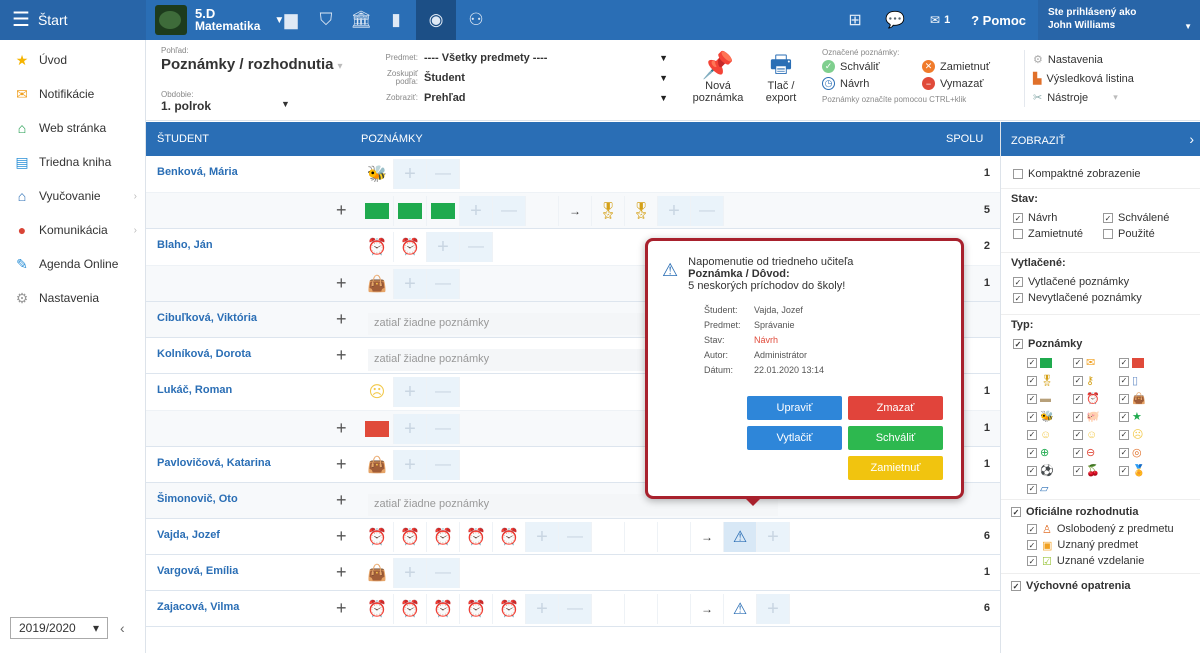 This screenshot has width=1200, height=653. What do you see at coordinates (1142, 362) in the screenshot?
I see `type-red-card: ✓` at bounding box center [1142, 362].